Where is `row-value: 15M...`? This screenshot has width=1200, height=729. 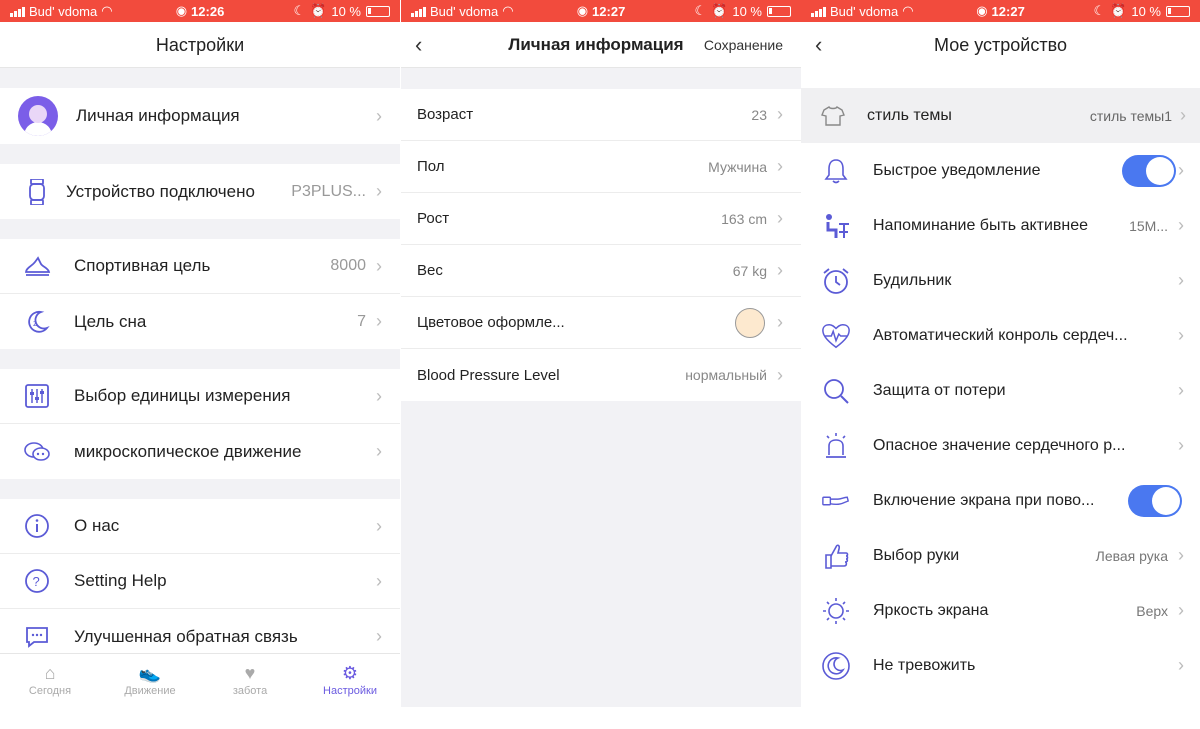
row-value: 15M... is located at coordinates (1148, 225).